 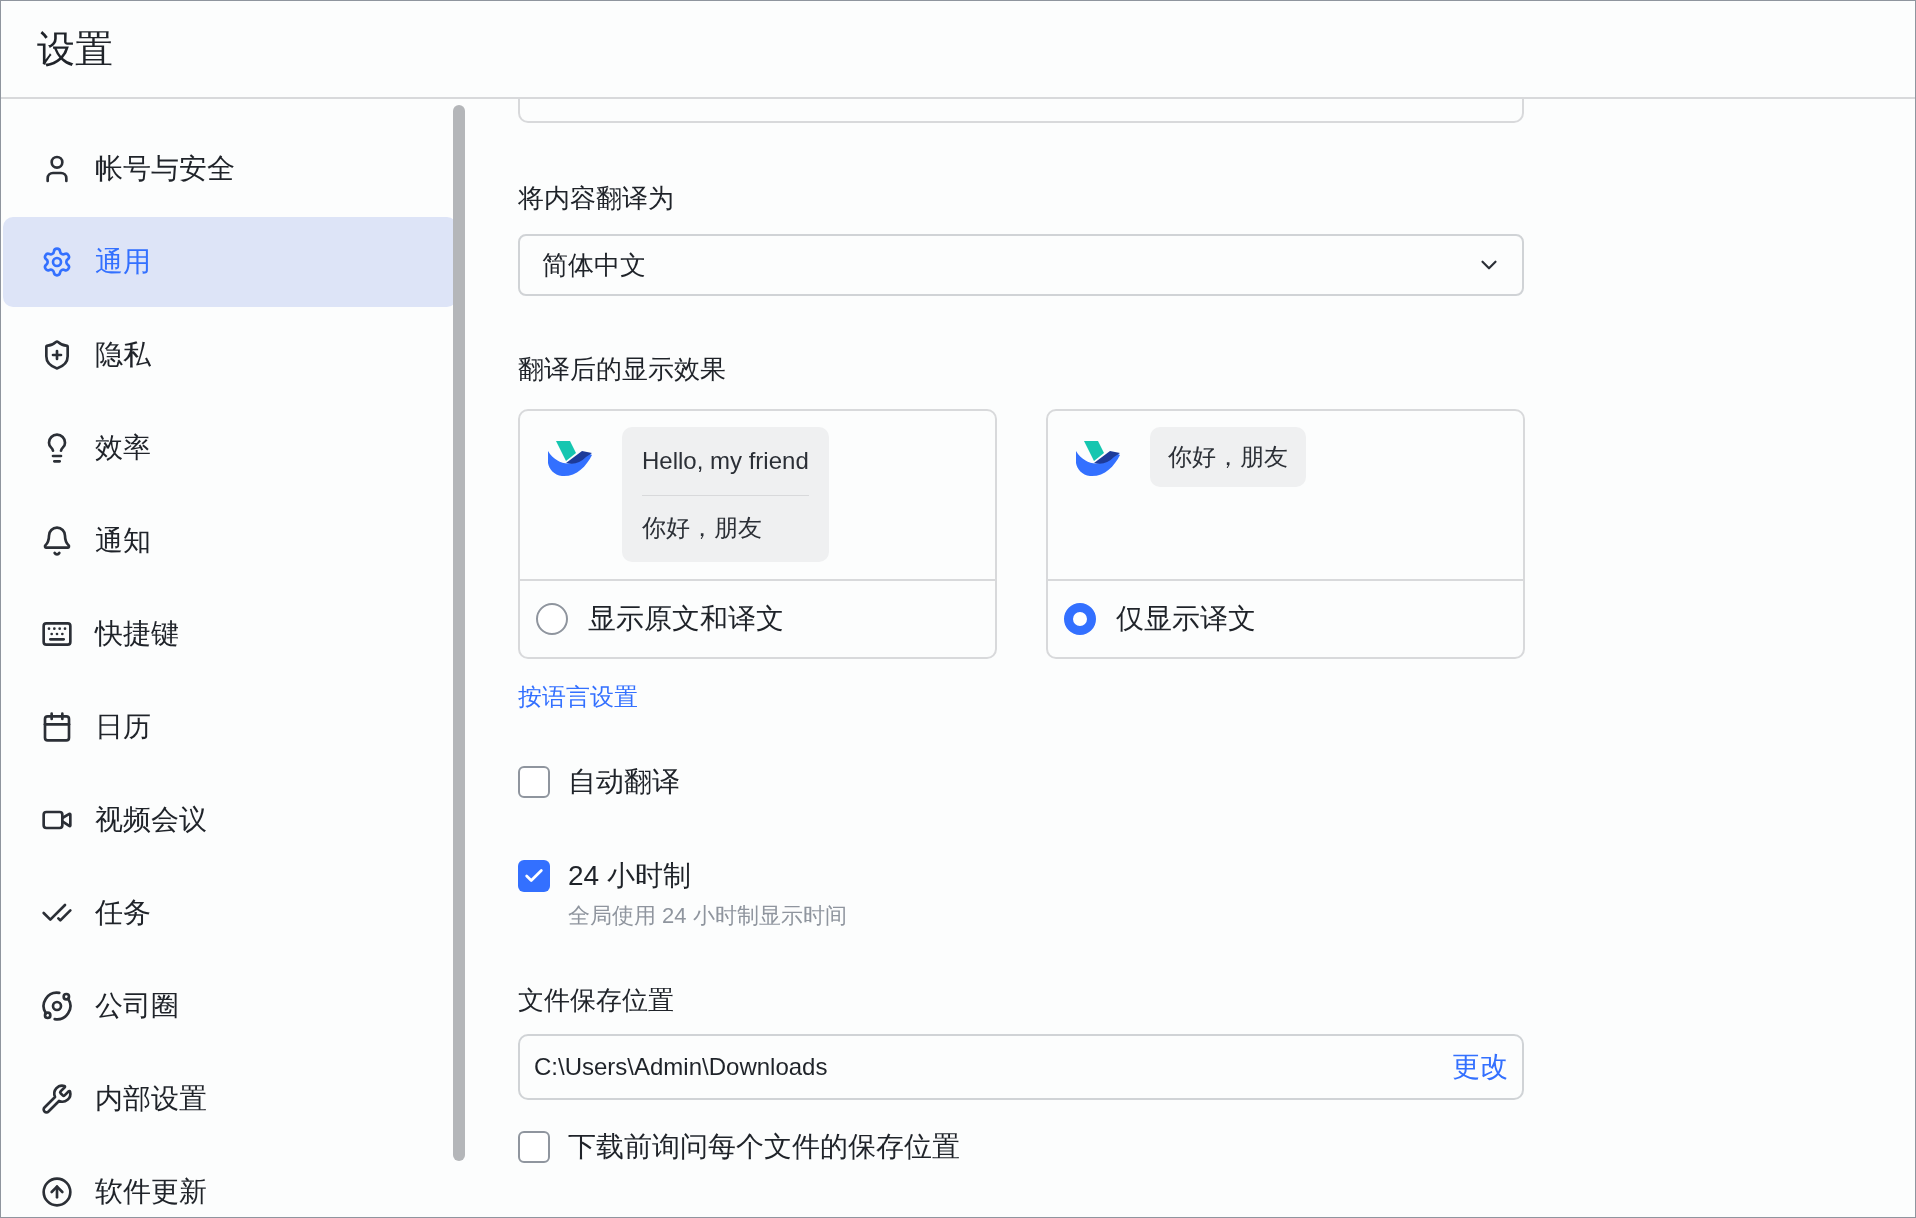 What do you see at coordinates (230, 355) in the screenshot?
I see `sidebar-item: 隐私` at bounding box center [230, 355].